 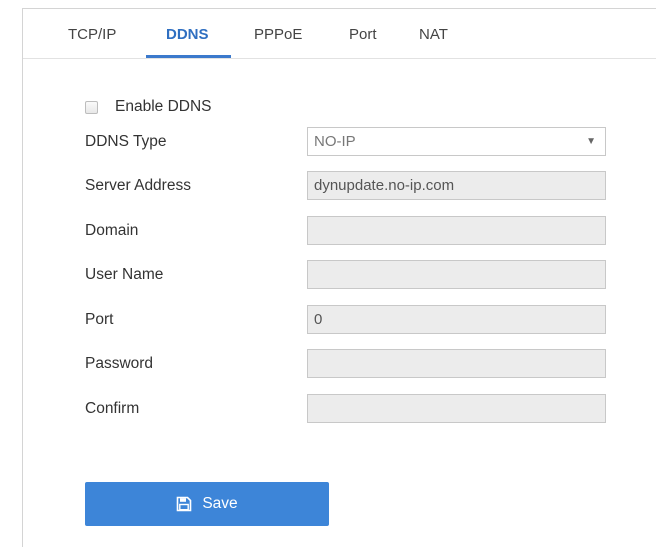 What do you see at coordinates (163, 106) in the screenshot?
I see `enable-ddns-label: Enable DDNS` at bounding box center [163, 106].